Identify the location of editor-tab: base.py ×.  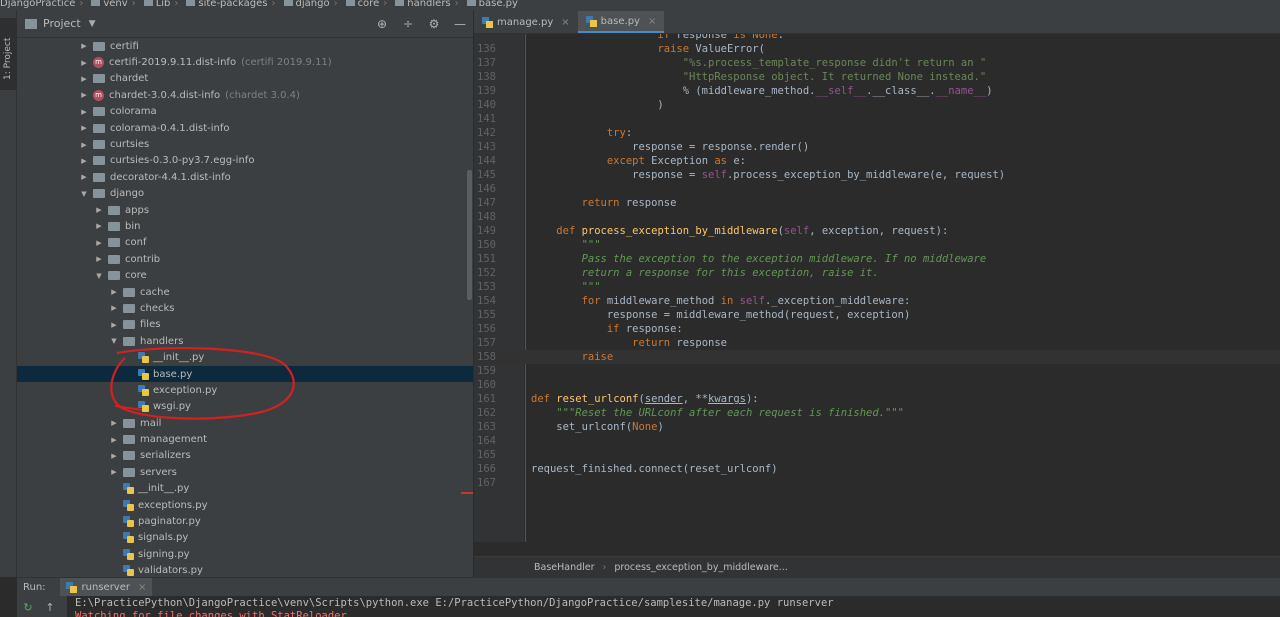
(621, 22).